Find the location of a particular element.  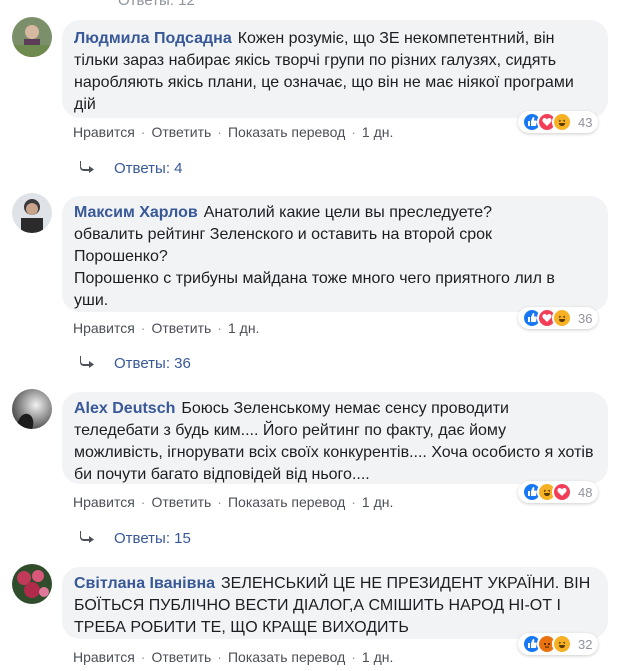

reactions-summary: 43 is located at coordinates (558, 122).